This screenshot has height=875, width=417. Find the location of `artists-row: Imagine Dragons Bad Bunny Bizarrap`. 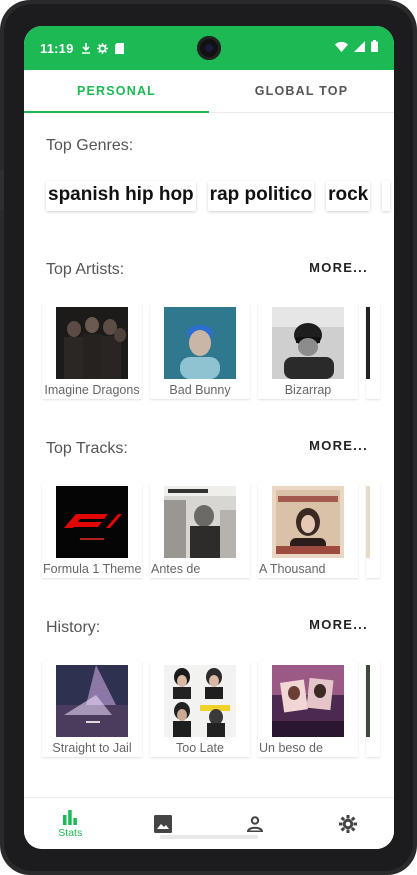

artists-row: Imagine Dragons Bad Bunny Bizarrap is located at coordinates (211, 351).